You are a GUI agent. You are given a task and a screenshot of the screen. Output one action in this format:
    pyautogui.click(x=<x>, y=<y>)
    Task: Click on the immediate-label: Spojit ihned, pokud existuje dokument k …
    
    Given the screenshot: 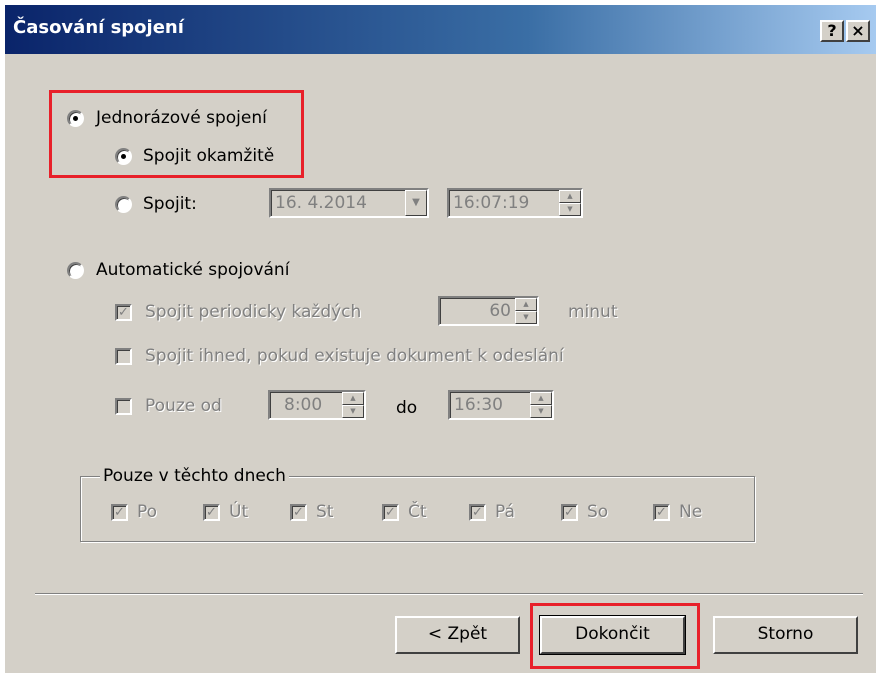 What is the action you would take?
    pyautogui.click(x=354, y=356)
    